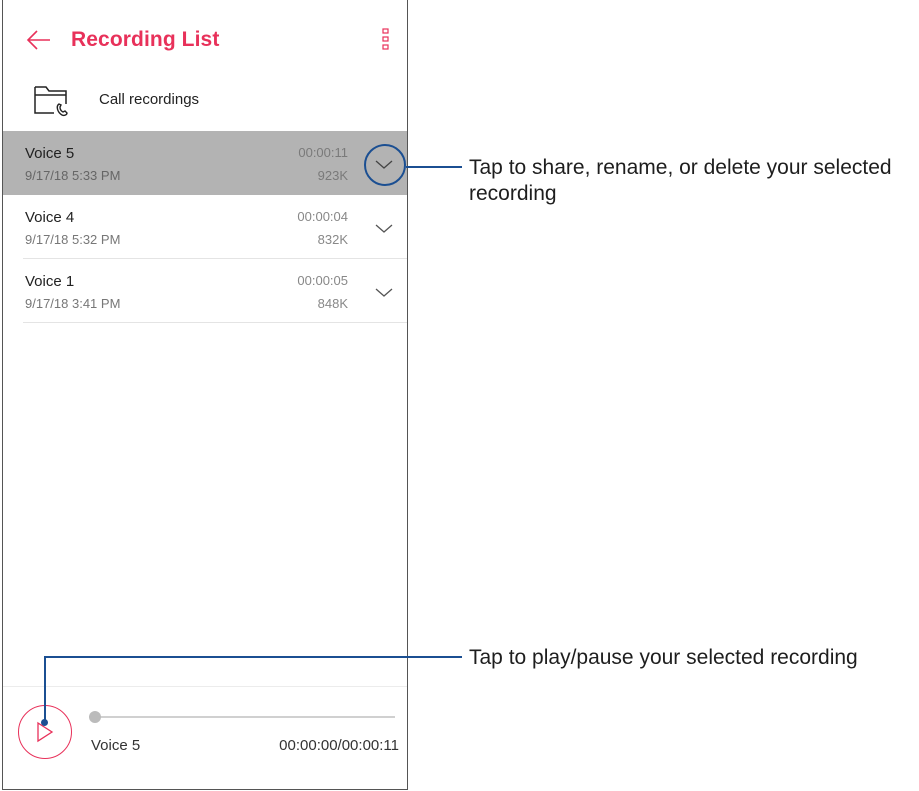 The width and height of the screenshot is (919, 791). I want to click on player-track-name: Voice 5, so click(116, 745).